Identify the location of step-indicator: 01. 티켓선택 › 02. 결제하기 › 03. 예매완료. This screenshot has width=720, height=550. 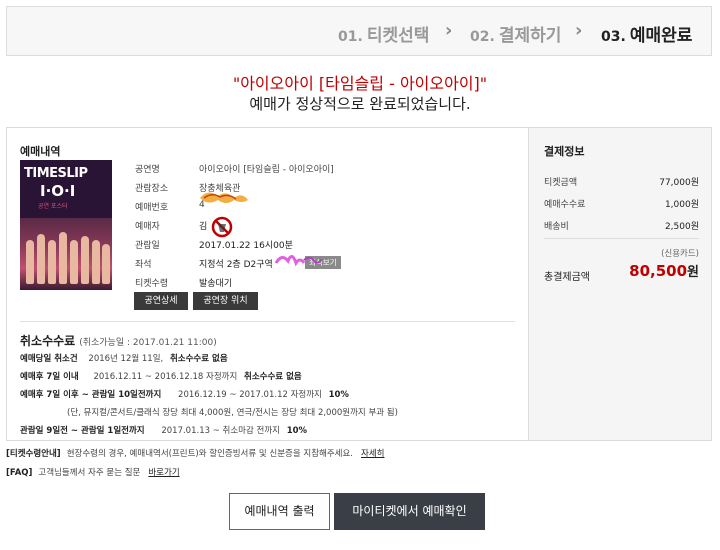
(359, 31).